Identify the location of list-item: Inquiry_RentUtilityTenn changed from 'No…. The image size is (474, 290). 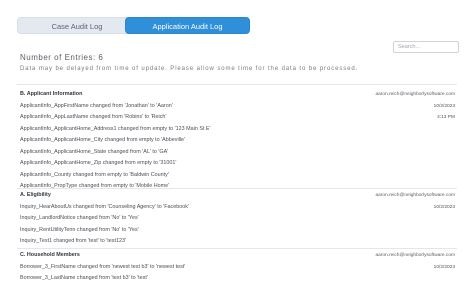
(237, 231).